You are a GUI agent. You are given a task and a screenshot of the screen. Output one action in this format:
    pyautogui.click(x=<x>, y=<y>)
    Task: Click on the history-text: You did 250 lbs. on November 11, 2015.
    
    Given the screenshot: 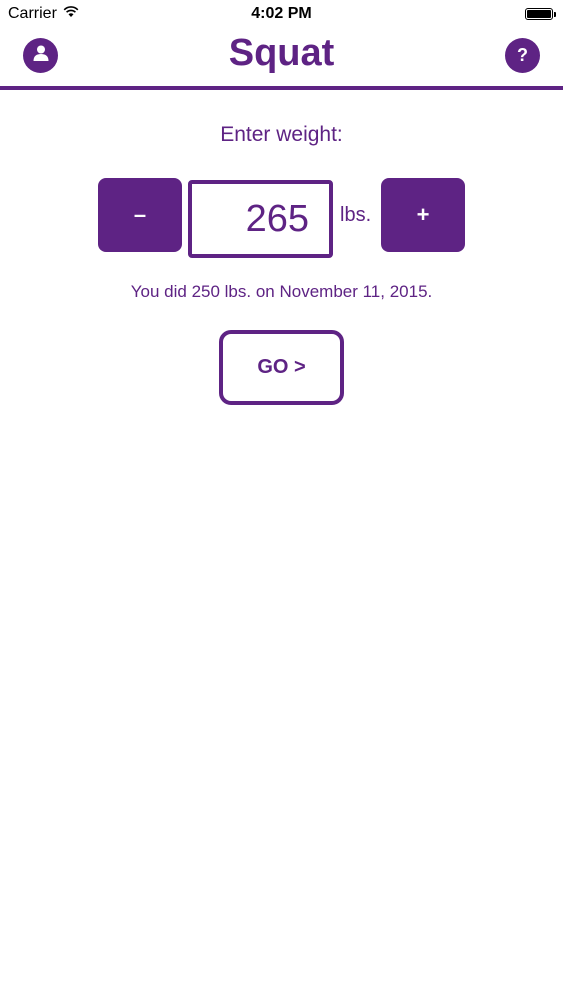 What is the action you would take?
    pyautogui.click(x=281, y=291)
    